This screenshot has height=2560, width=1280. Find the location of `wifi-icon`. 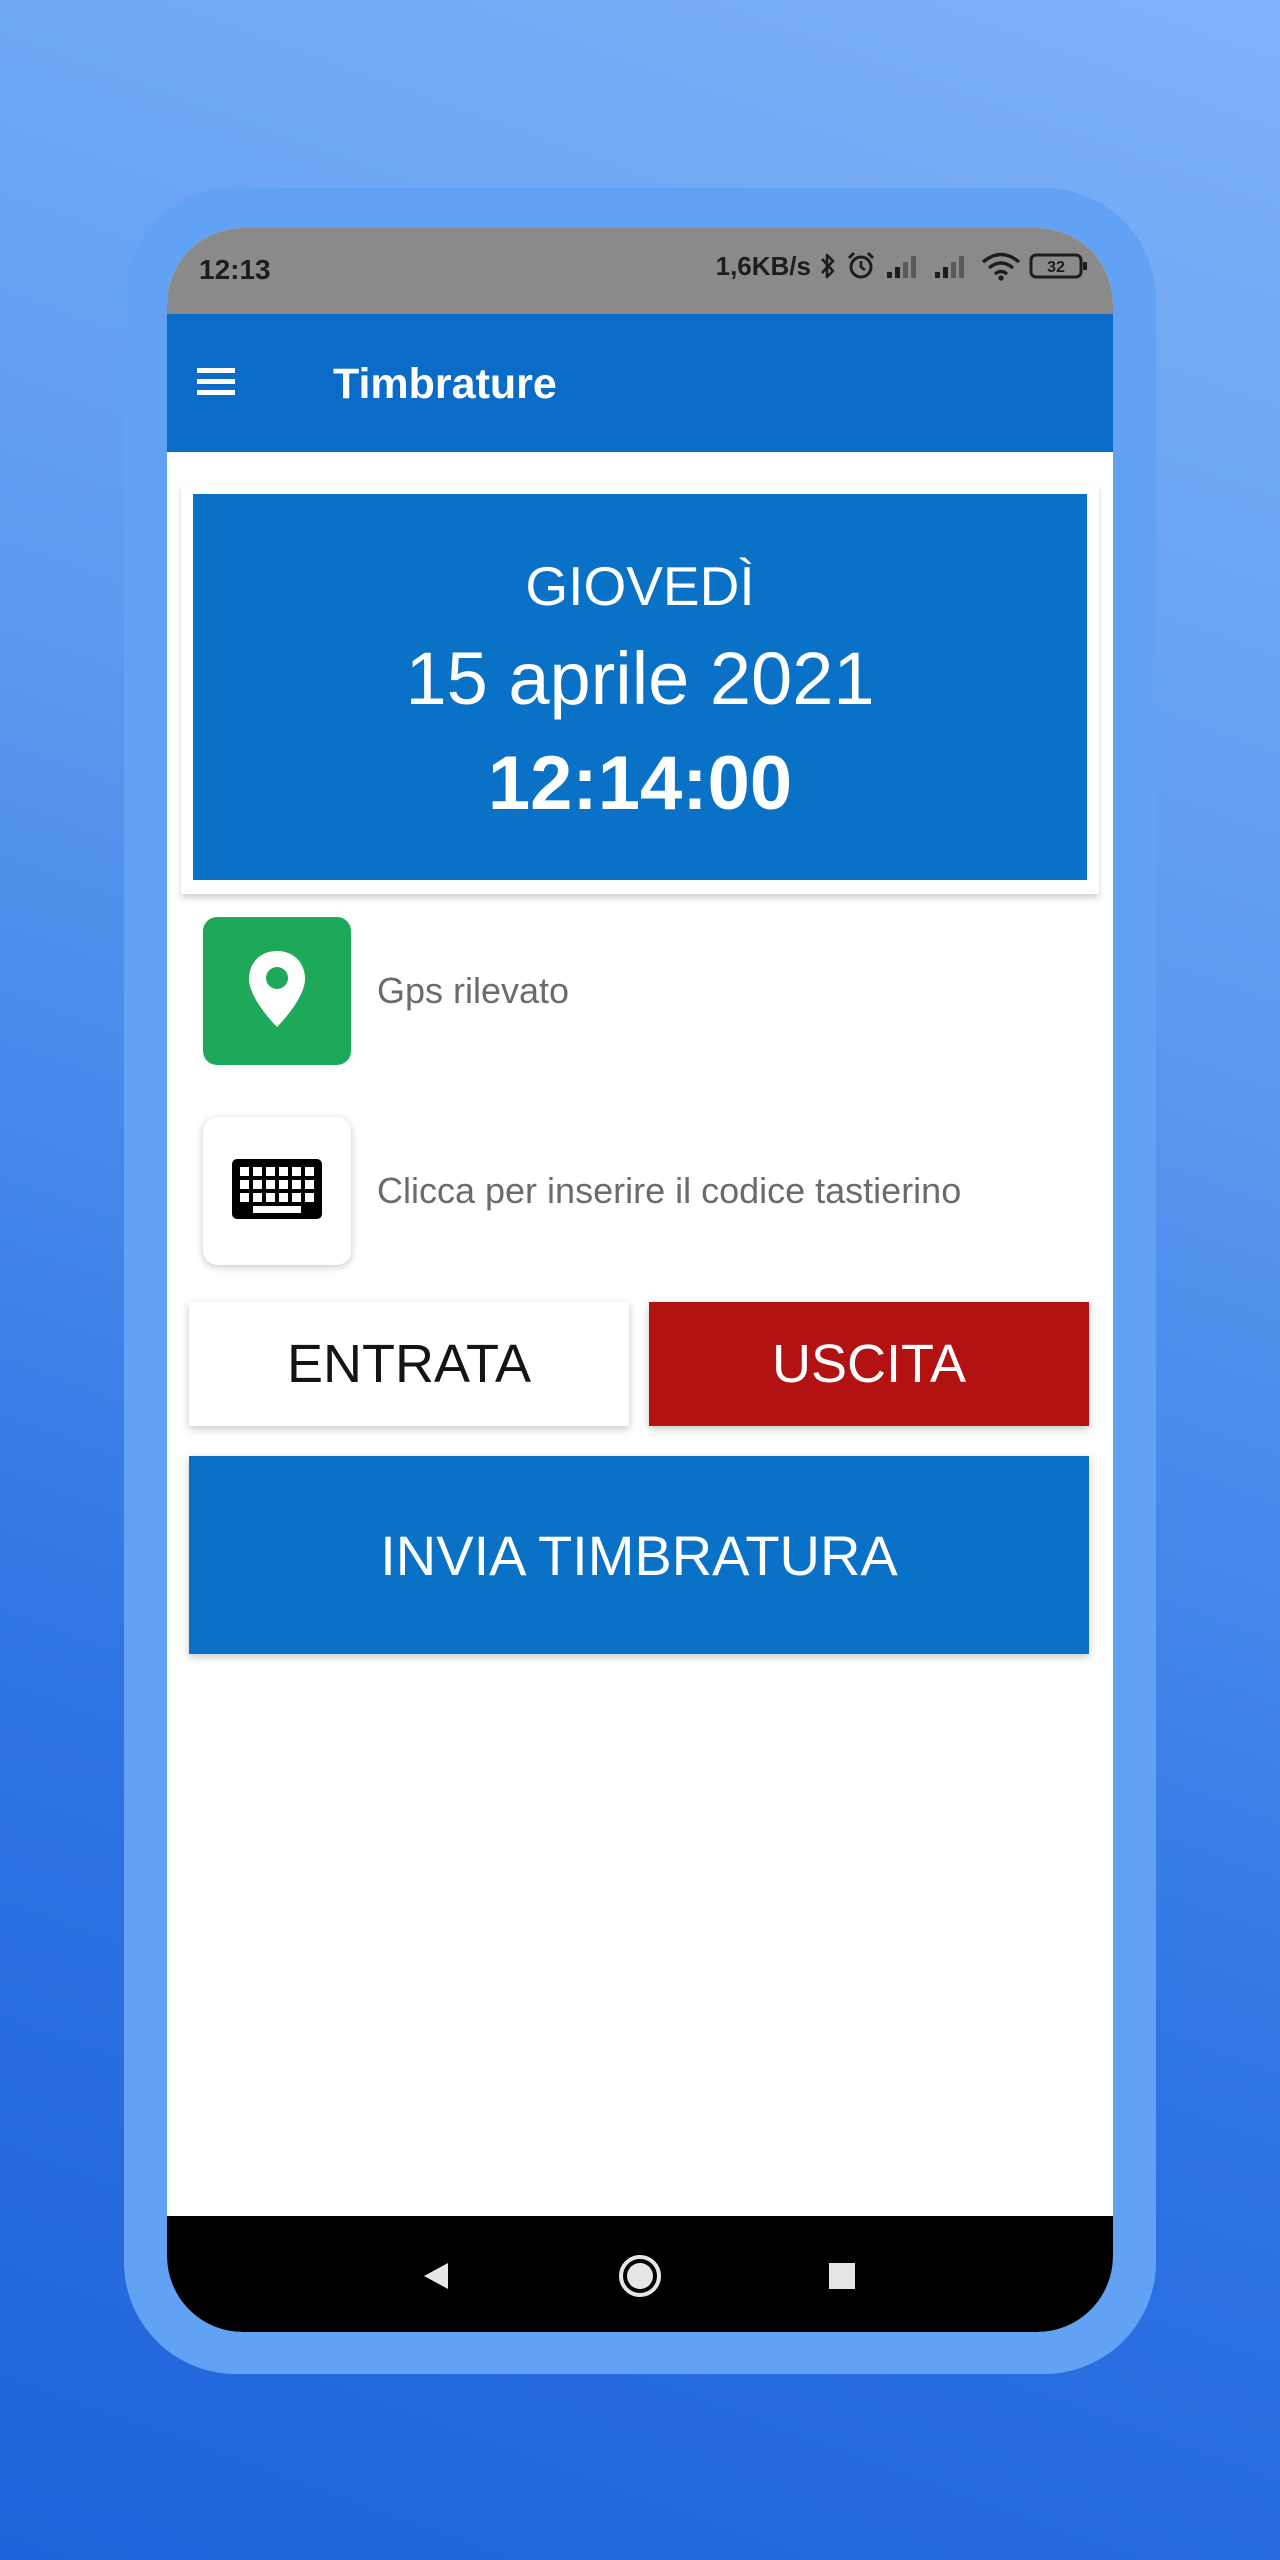

wifi-icon is located at coordinates (1001, 266).